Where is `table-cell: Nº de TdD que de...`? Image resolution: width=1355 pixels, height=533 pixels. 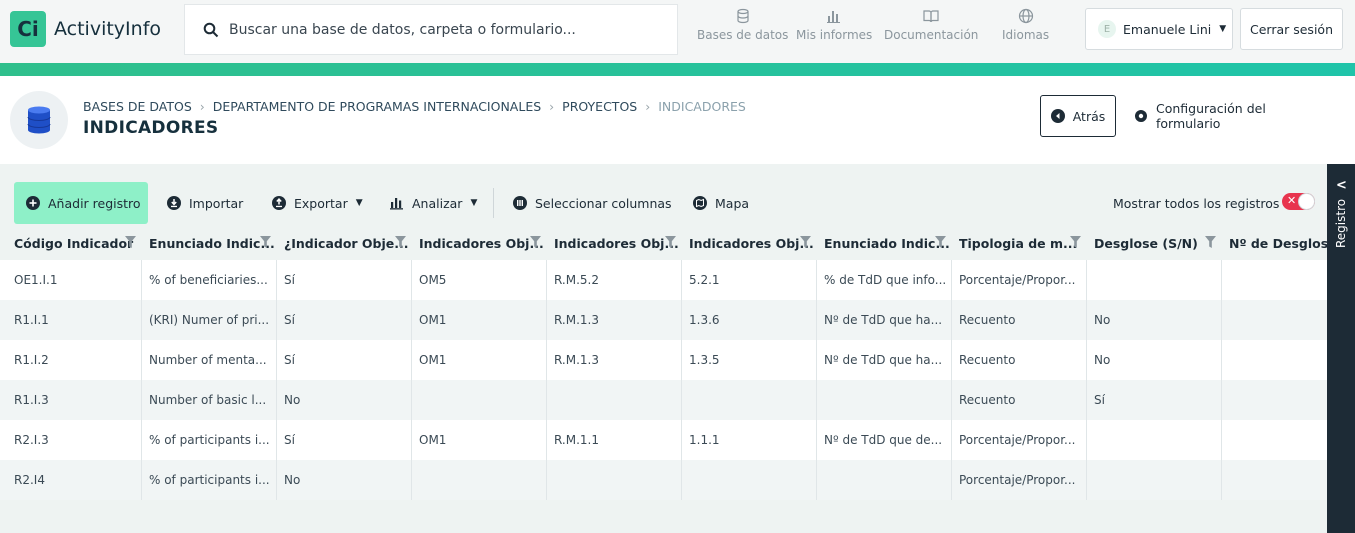 table-cell: Nº de TdD que de... is located at coordinates (884, 440).